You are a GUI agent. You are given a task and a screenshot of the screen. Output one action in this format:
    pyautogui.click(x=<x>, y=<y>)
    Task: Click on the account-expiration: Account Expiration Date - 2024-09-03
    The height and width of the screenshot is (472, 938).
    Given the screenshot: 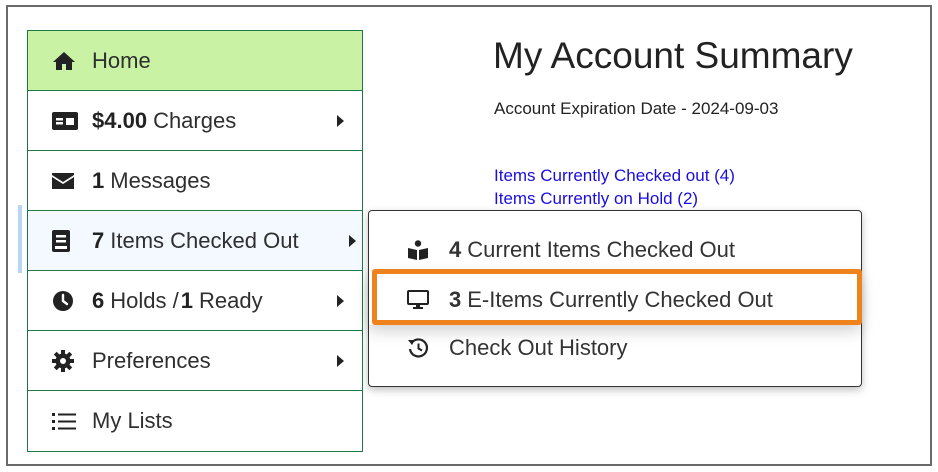 What is the action you would take?
    pyautogui.click(x=636, y=108)
    